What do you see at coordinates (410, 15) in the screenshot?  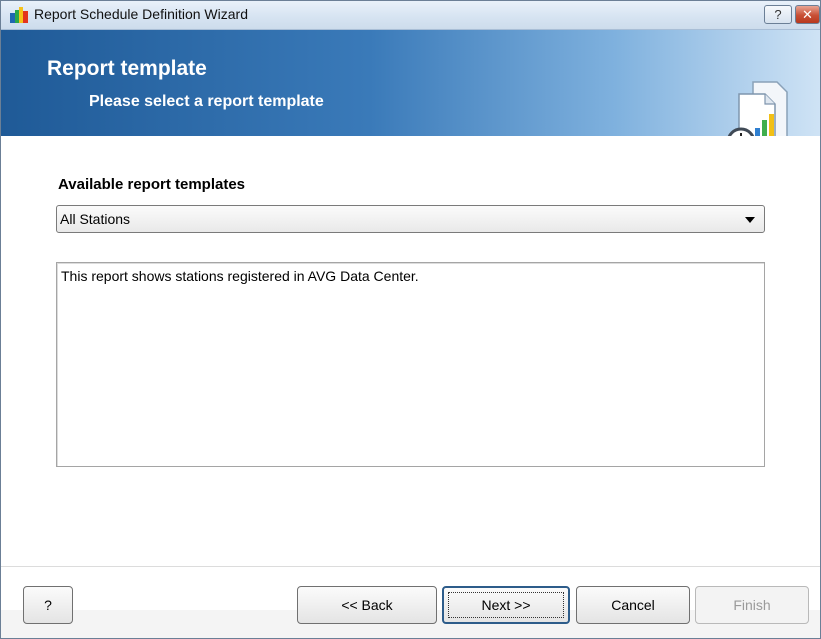 I see `title-bar: Report Schedule Definition Wizard ? ✕` at bounding box center [410, 15].